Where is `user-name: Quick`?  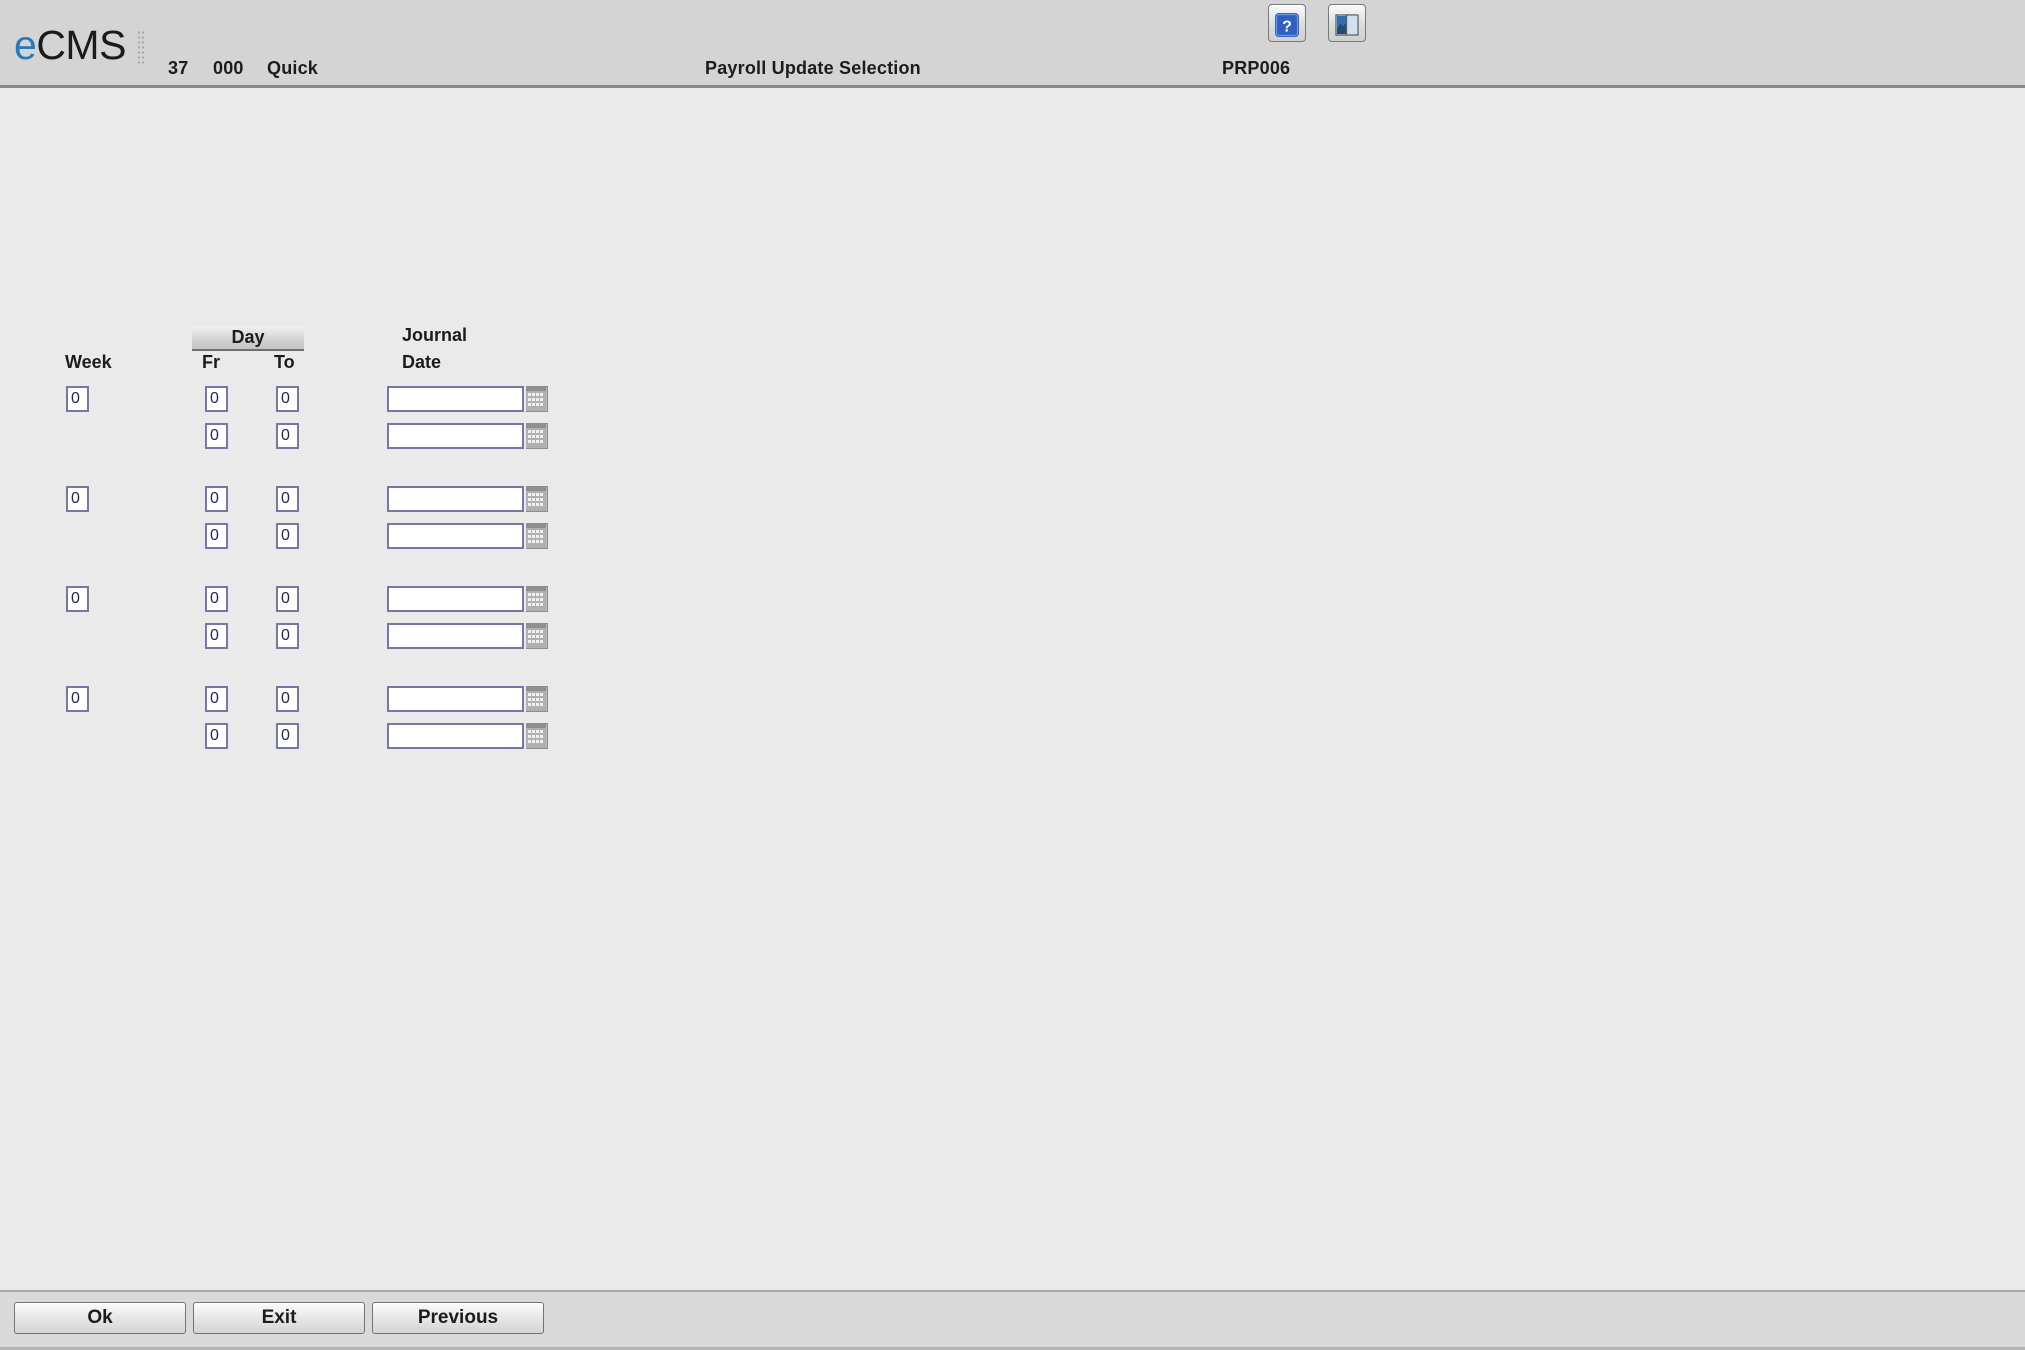
user-name: Quick is located at coordinates (293, 68).